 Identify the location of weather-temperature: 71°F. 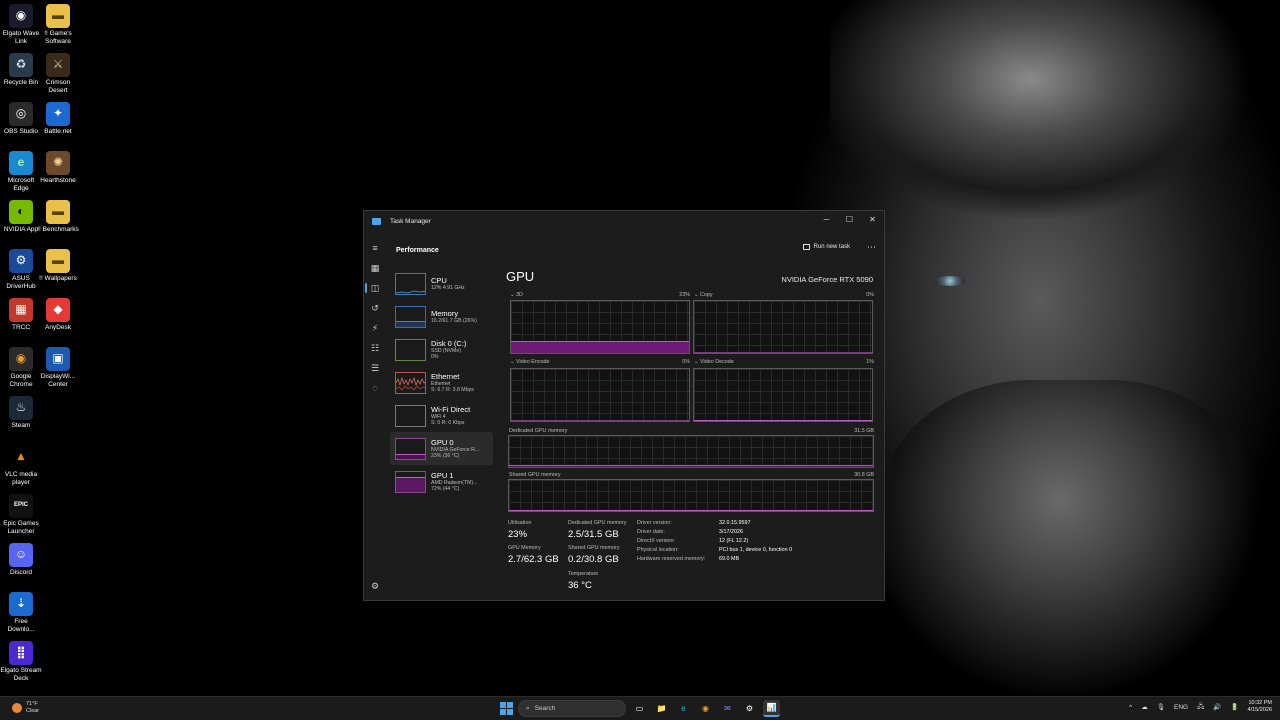
(32, 704).